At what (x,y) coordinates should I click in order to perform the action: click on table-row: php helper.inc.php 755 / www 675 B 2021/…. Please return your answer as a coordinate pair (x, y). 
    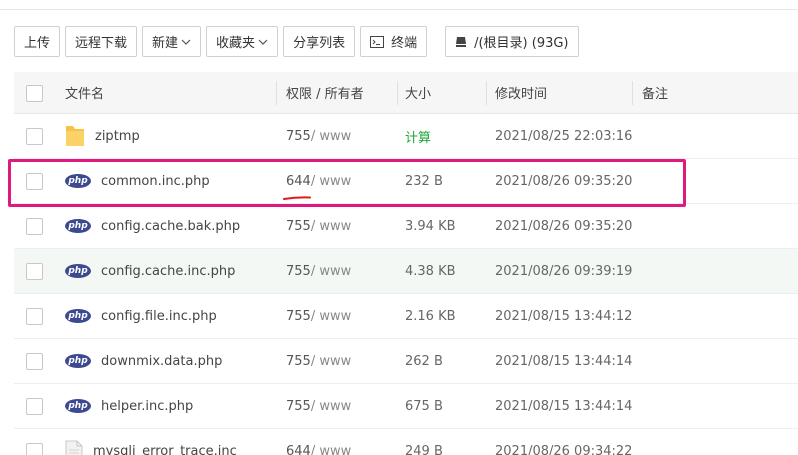
    Looking at the image, I should click on (406, 406).